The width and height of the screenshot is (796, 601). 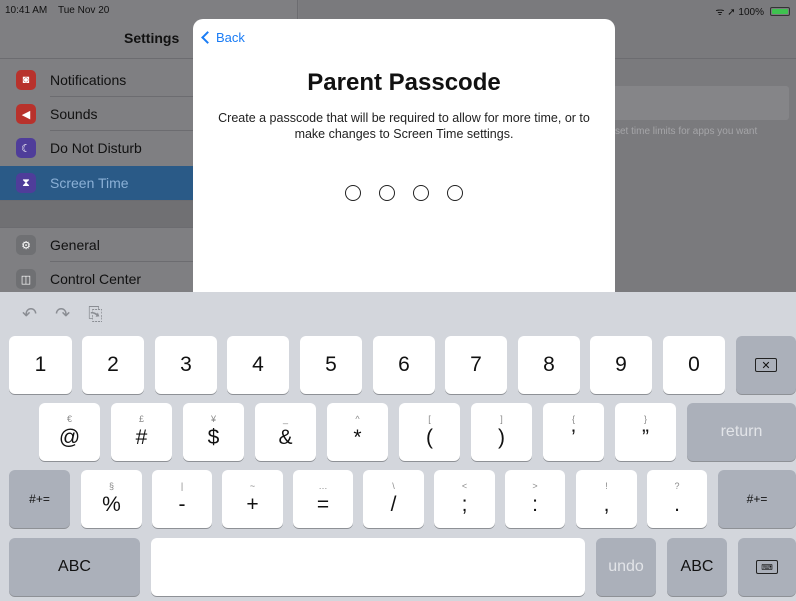 I want to click on abc-key-left: ABC, so click(x=74, y=567).